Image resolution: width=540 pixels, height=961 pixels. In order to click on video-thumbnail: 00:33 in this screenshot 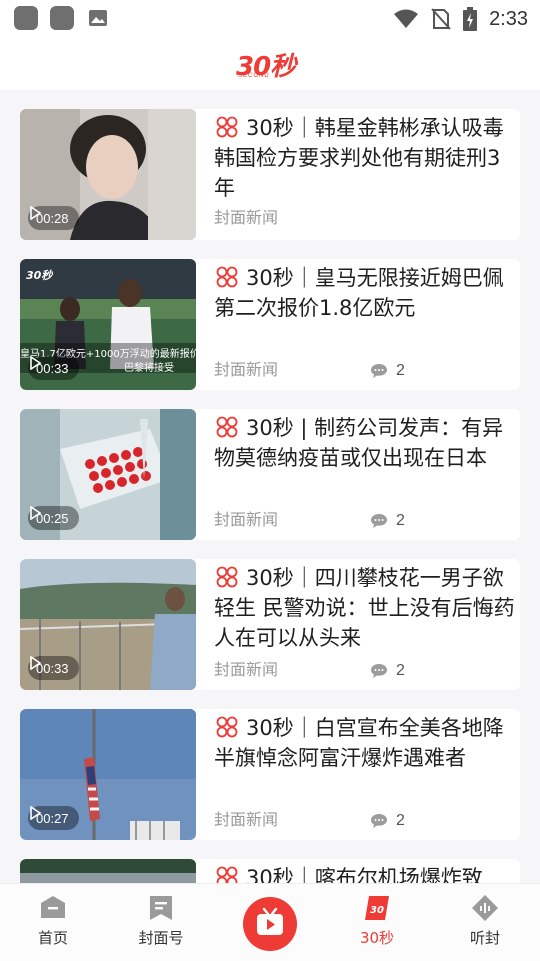, I will do `click(108, 624)`.